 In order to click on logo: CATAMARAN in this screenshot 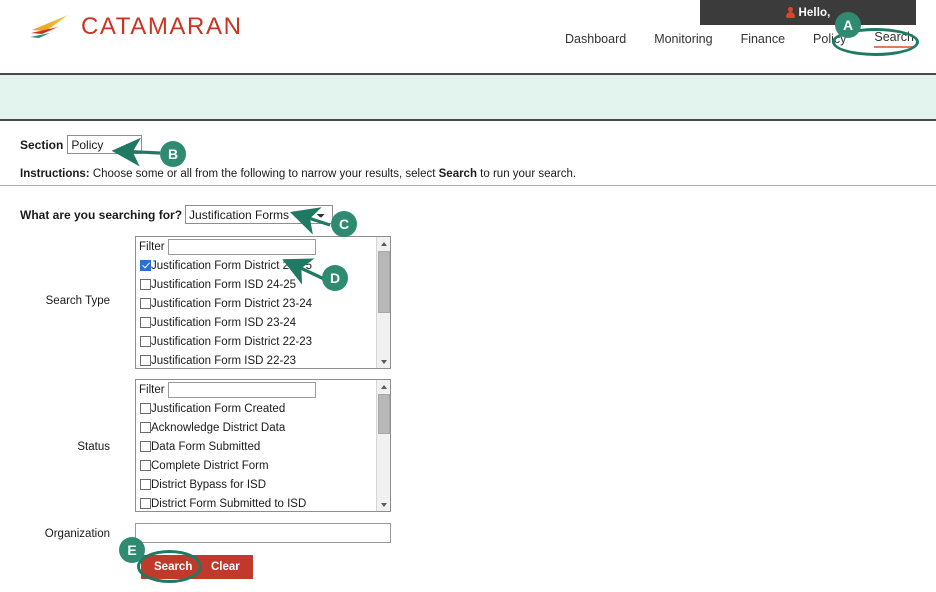, I will do `click(135, 27)`.